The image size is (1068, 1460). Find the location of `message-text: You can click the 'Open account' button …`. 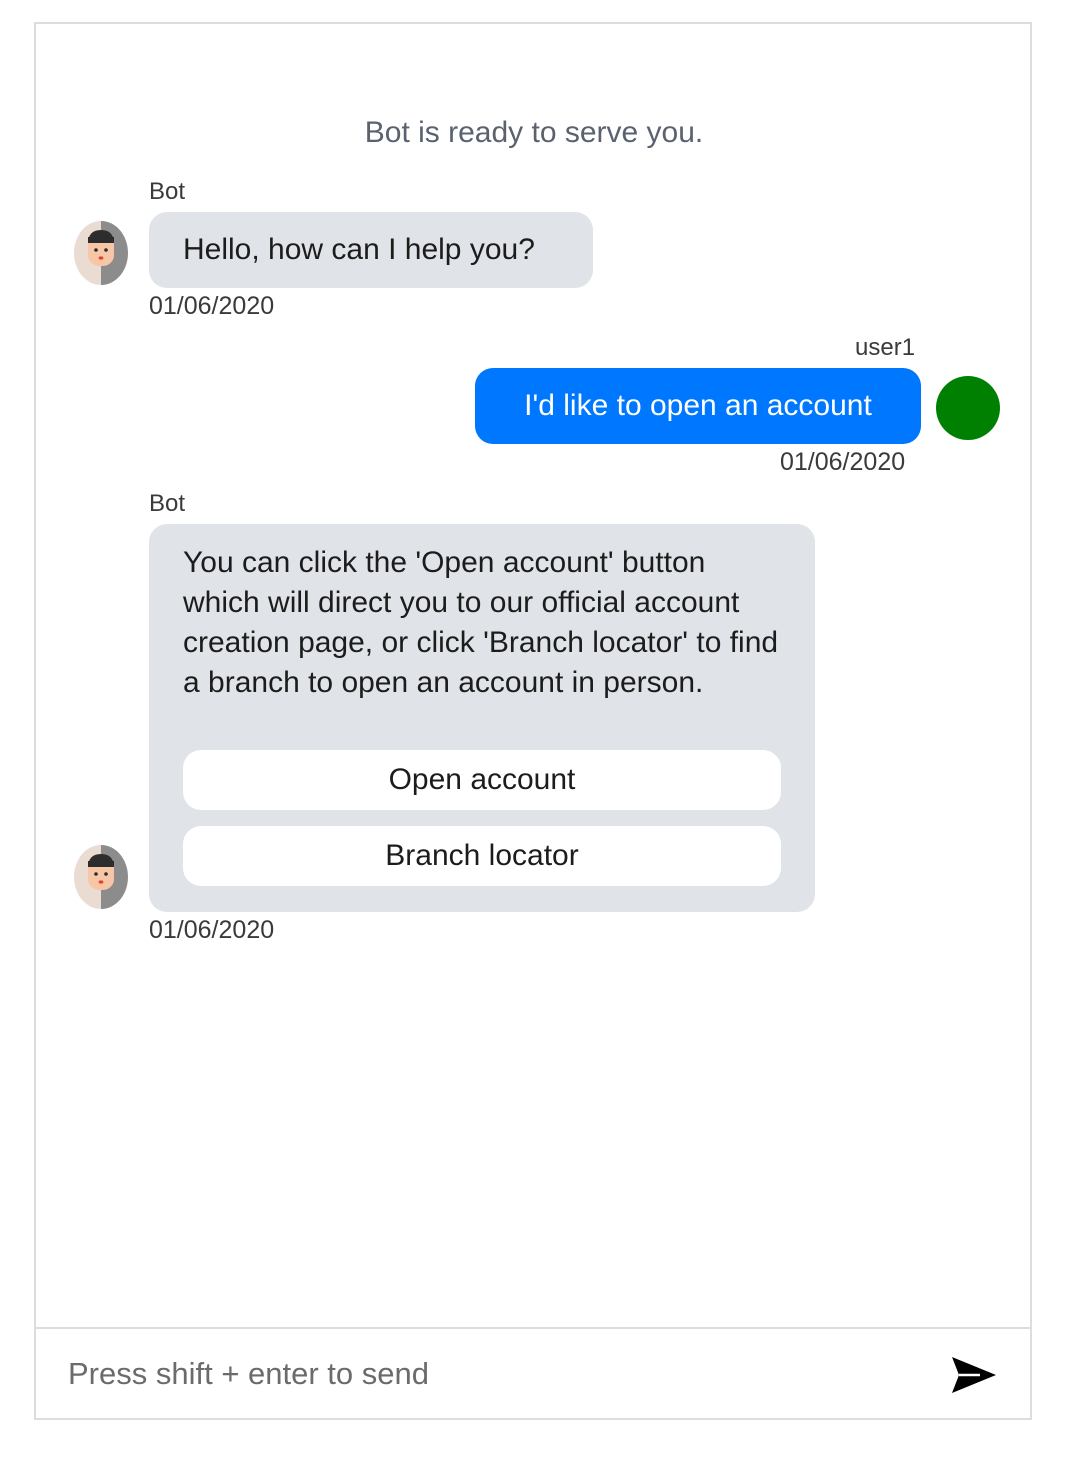

message-text: You can click the 'Open account' button … is located at coordinates (481, 622).